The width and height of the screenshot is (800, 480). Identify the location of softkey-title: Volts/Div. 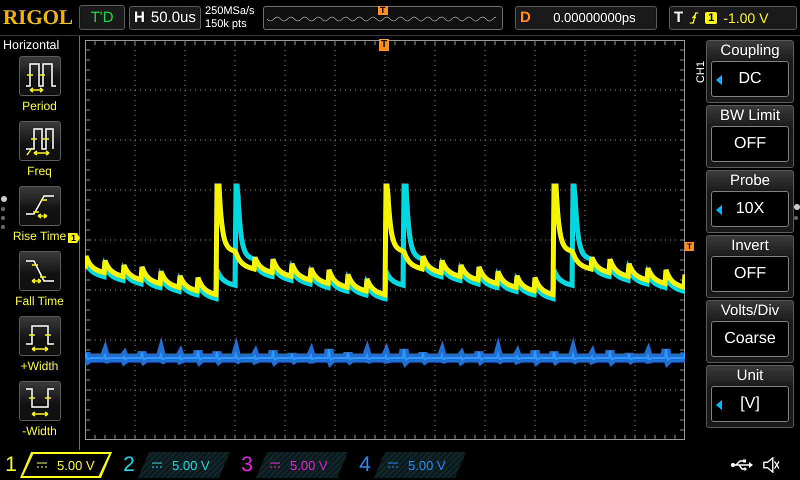
(750, 311).